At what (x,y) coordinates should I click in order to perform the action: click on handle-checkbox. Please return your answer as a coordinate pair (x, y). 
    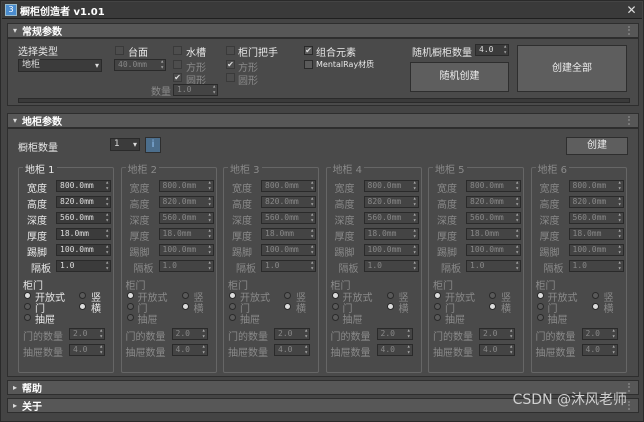
    Looking at the image, I should click on (230, 50).